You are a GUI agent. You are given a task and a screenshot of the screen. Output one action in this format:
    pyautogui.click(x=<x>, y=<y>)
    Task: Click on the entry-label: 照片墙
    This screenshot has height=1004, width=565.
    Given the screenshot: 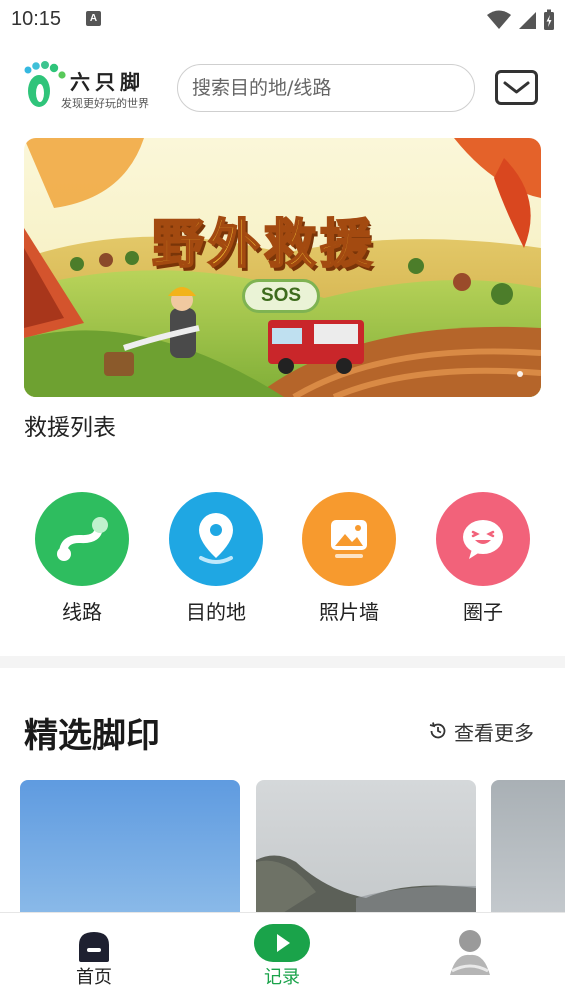 What is the action you would take?
    pyautogui.click(x=349, y=612)
    